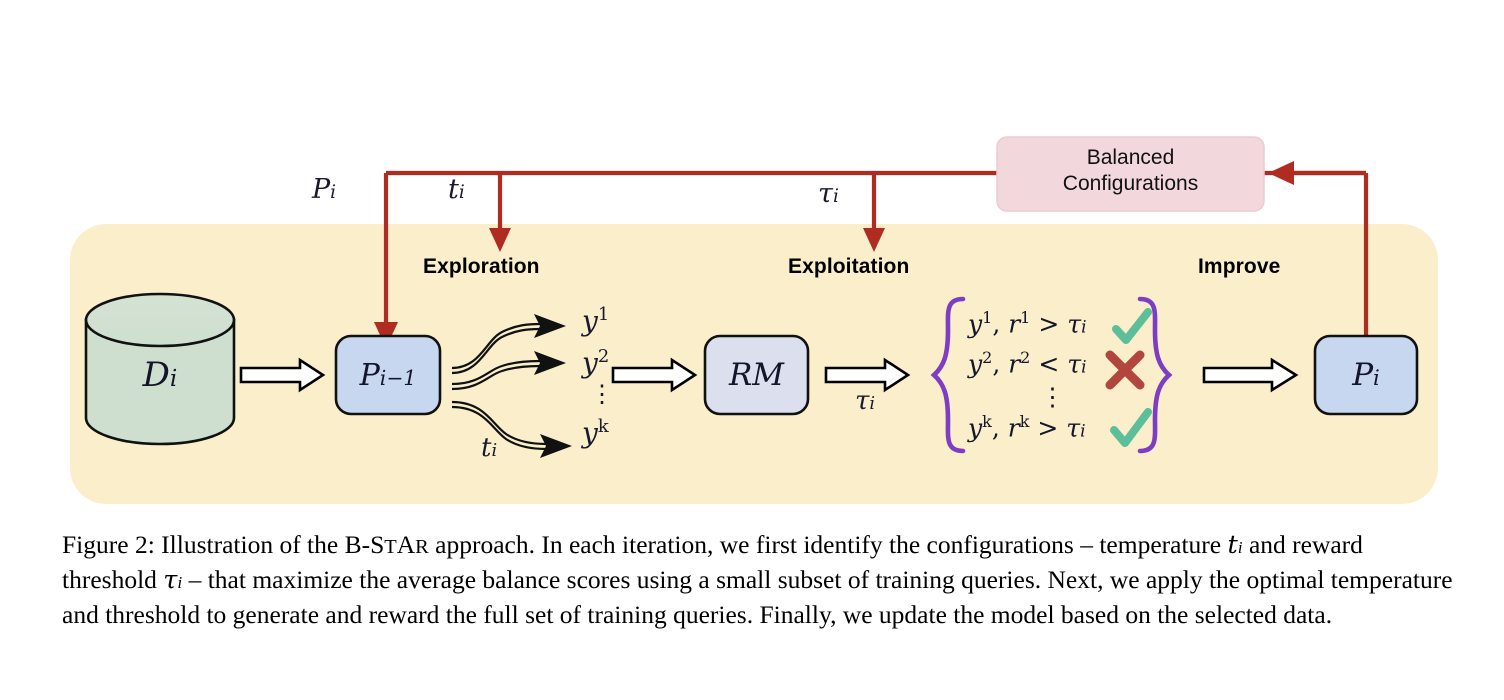 This screenshot has width=1504, height=700. I want to click on caption-math-tau: τ, so click(170, 579).